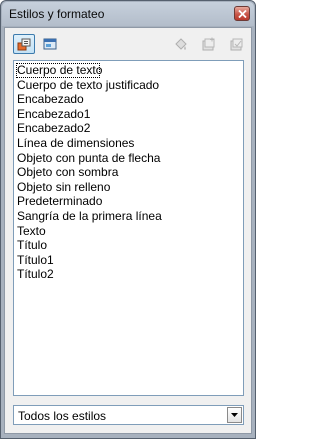 The width and height of the screenshot is (320, 439). I want to click on style-filter-select: Todos los estilos, so click(128, 415).